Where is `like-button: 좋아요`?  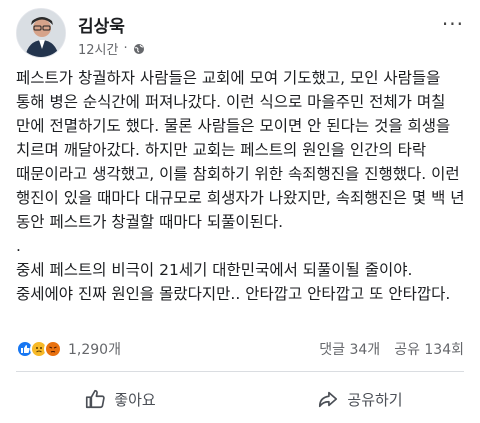 like-button: 좋아요 is located at coordinates (120, 399).